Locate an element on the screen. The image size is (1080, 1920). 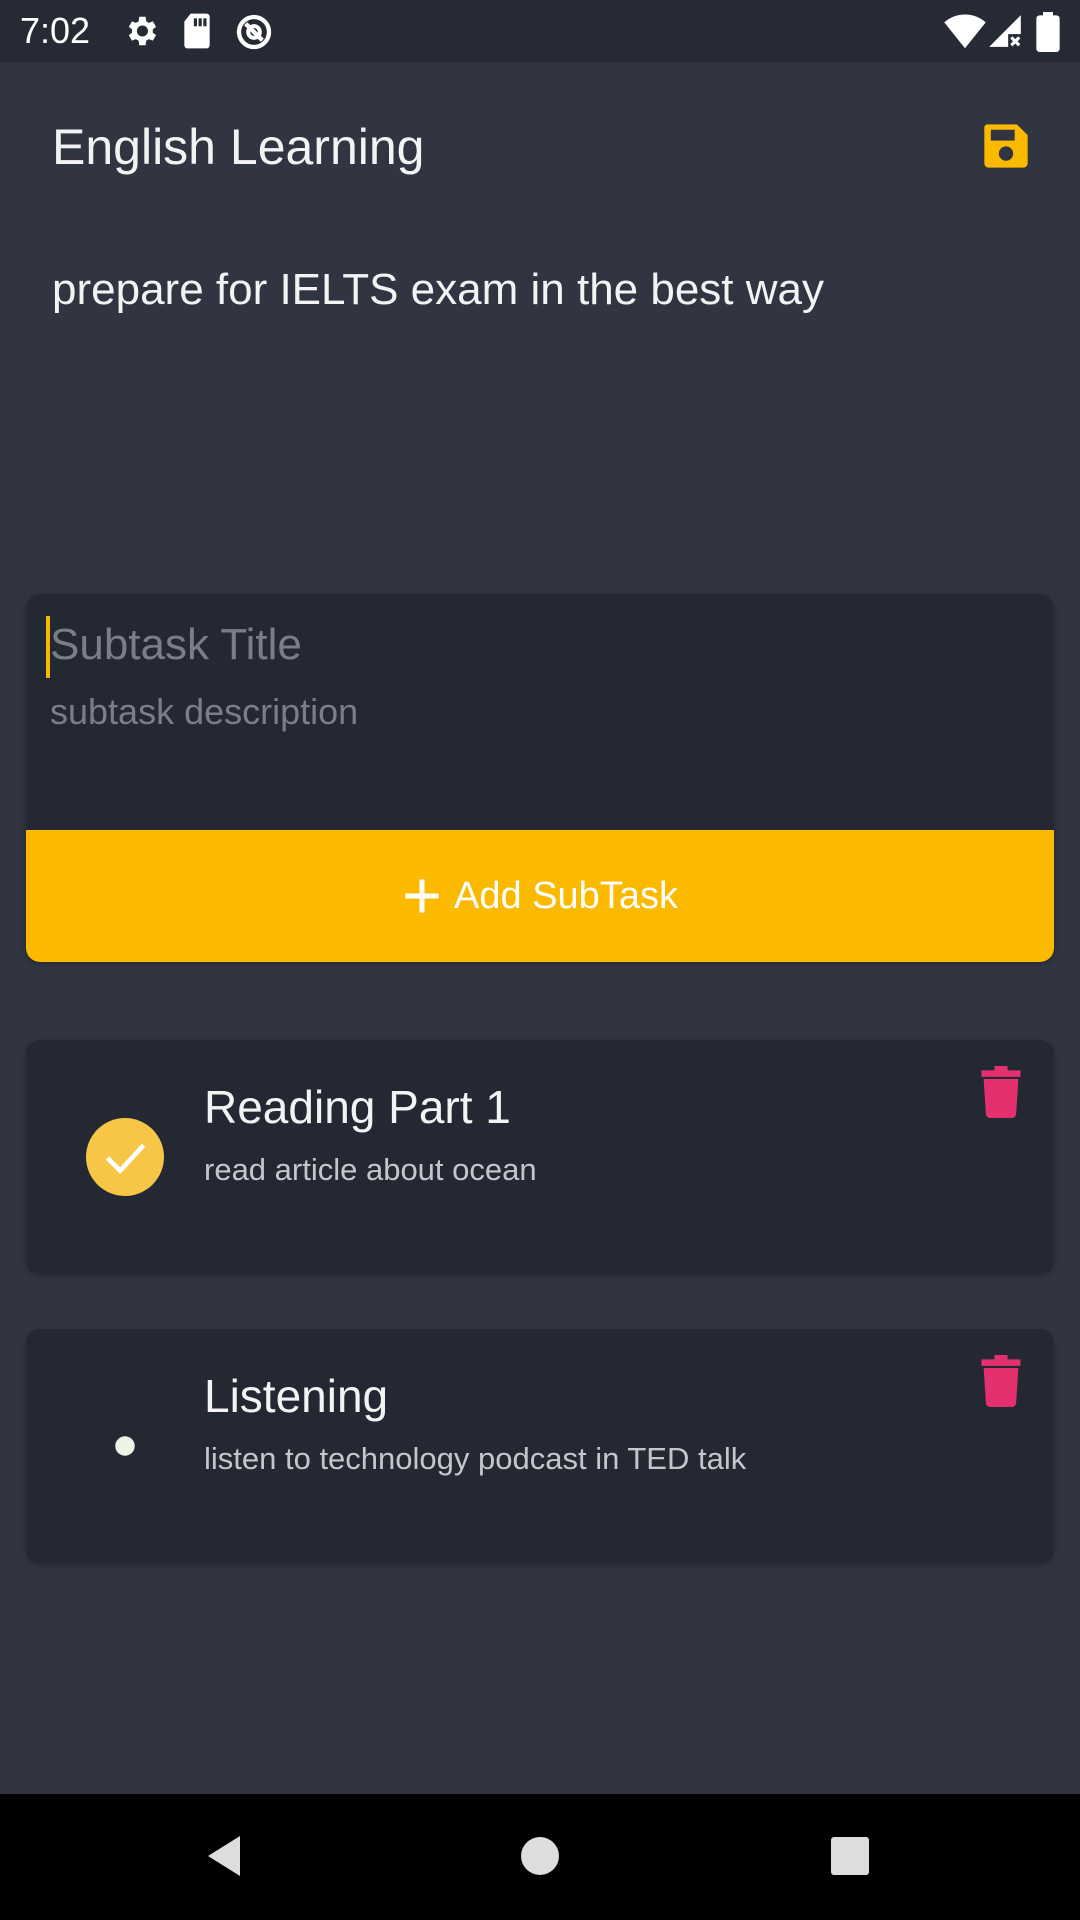
data-saver-icon is located at coordinates (254, 32).